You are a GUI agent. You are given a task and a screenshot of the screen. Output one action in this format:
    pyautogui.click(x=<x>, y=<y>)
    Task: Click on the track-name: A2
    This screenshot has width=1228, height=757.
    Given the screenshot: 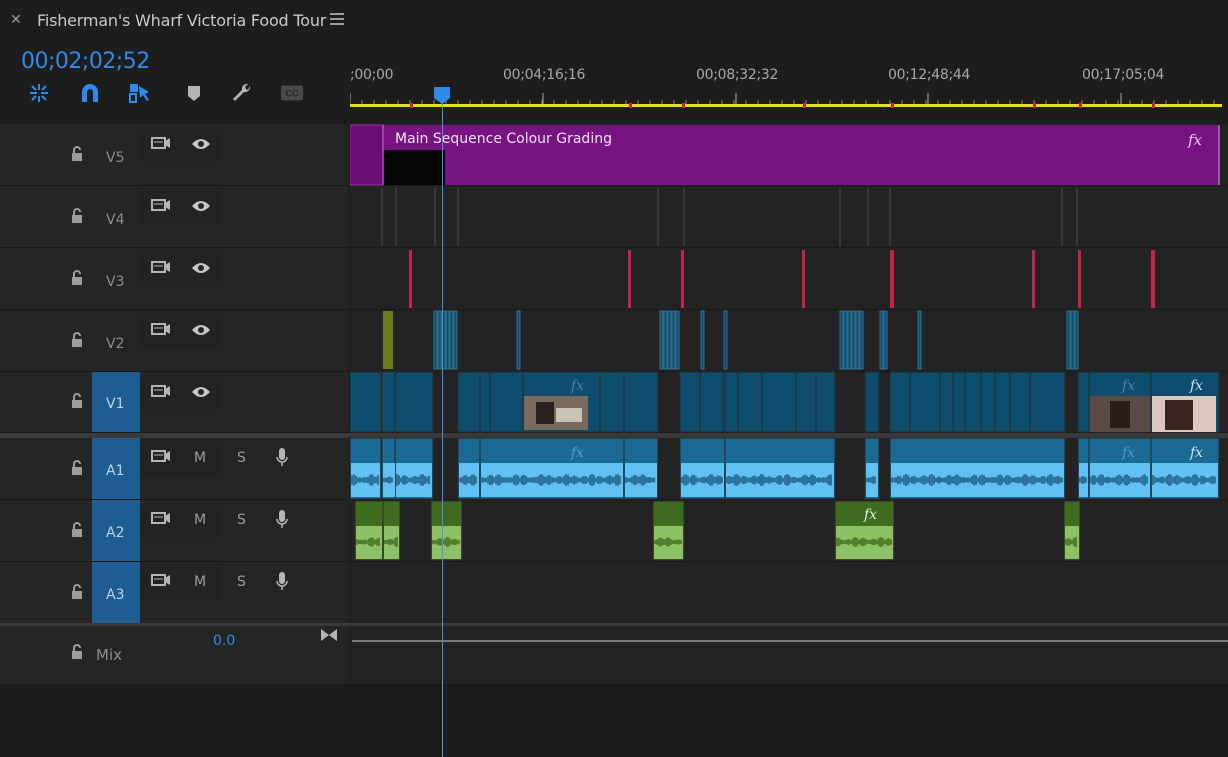 What is the action you would take?
    pyautogui.click(x=115, y=533)
    